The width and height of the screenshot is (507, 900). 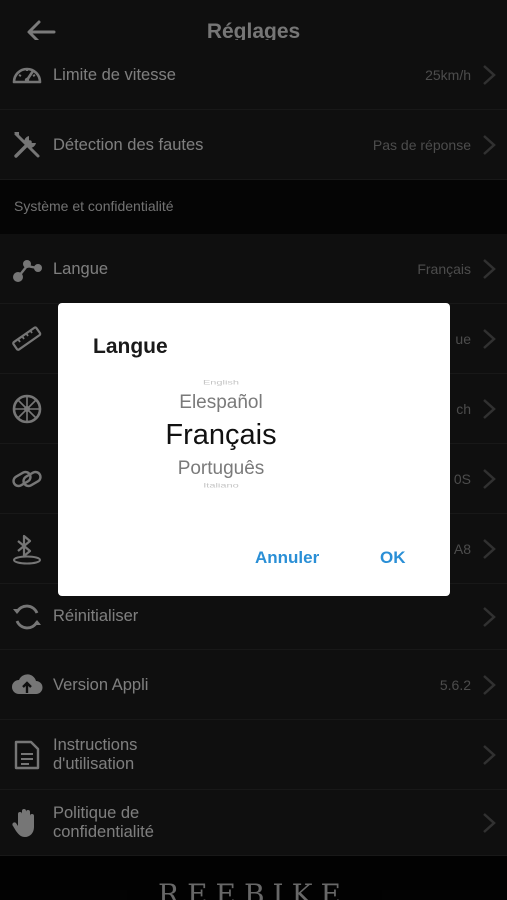 What do you see at coordinates (221, 403) in the screenshot?
I see `language-option: Elespañol` at bounding box center [221, 403].